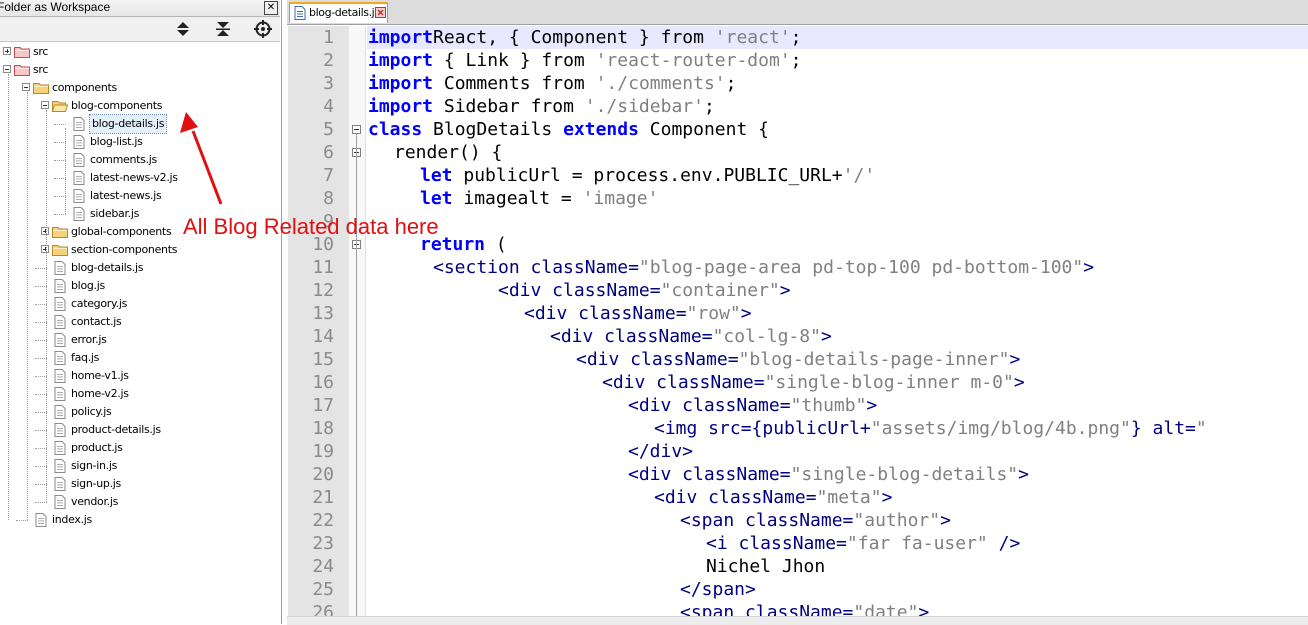  Describe the element at coordinates (448, 152) in the screenshot. I see `code-line: render() {` at that location.